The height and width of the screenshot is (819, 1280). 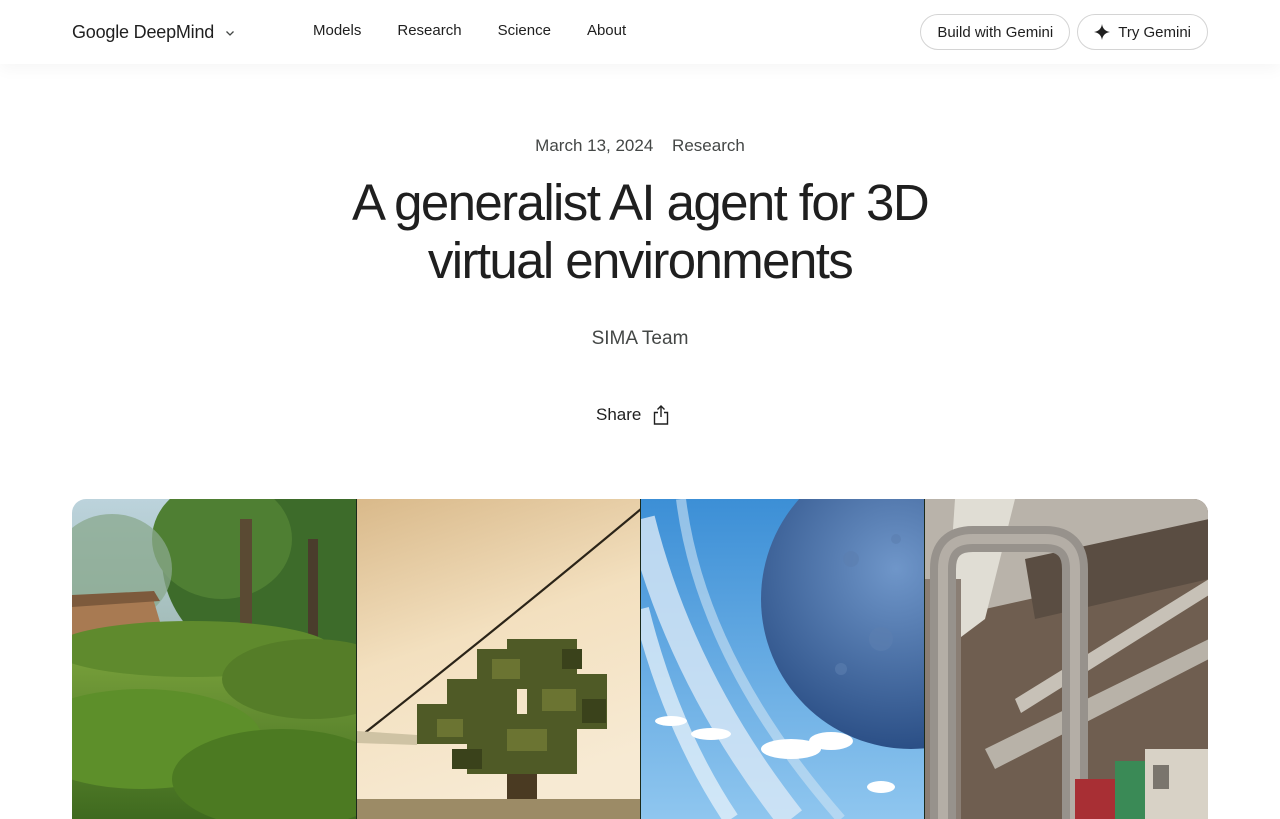 I want to click on build-with-gemini-label: Build with Gemini, so click(x=995, y=32).